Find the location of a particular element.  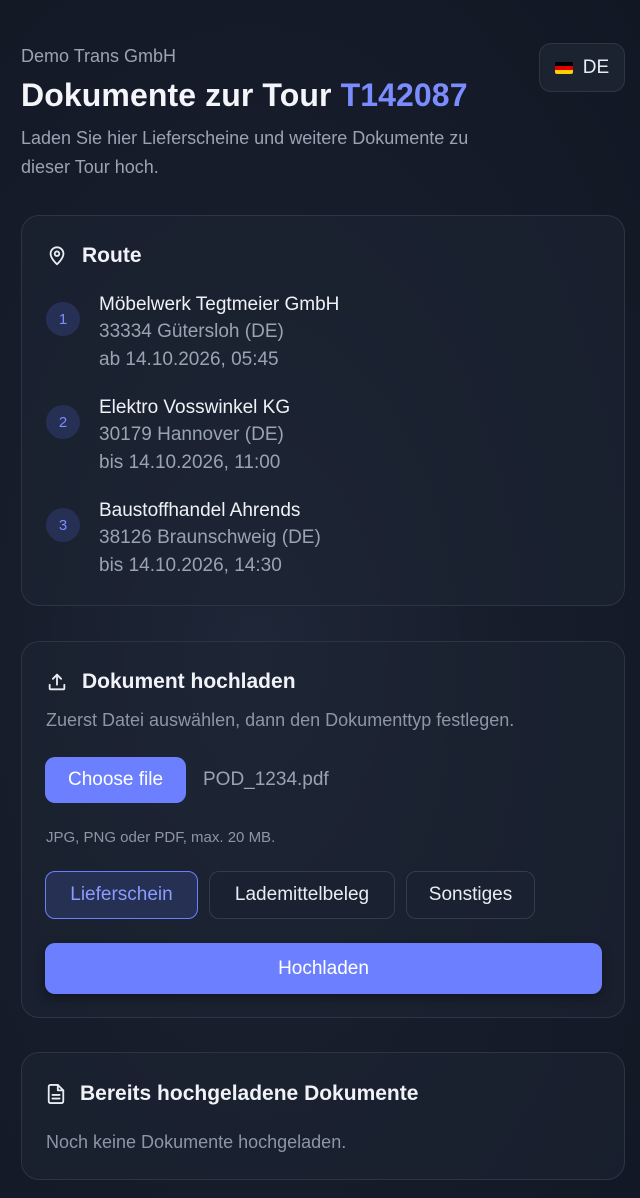

uploaded-title-label: Bereits hochgeladene Dokumente is located at coordinates (249, 1093).